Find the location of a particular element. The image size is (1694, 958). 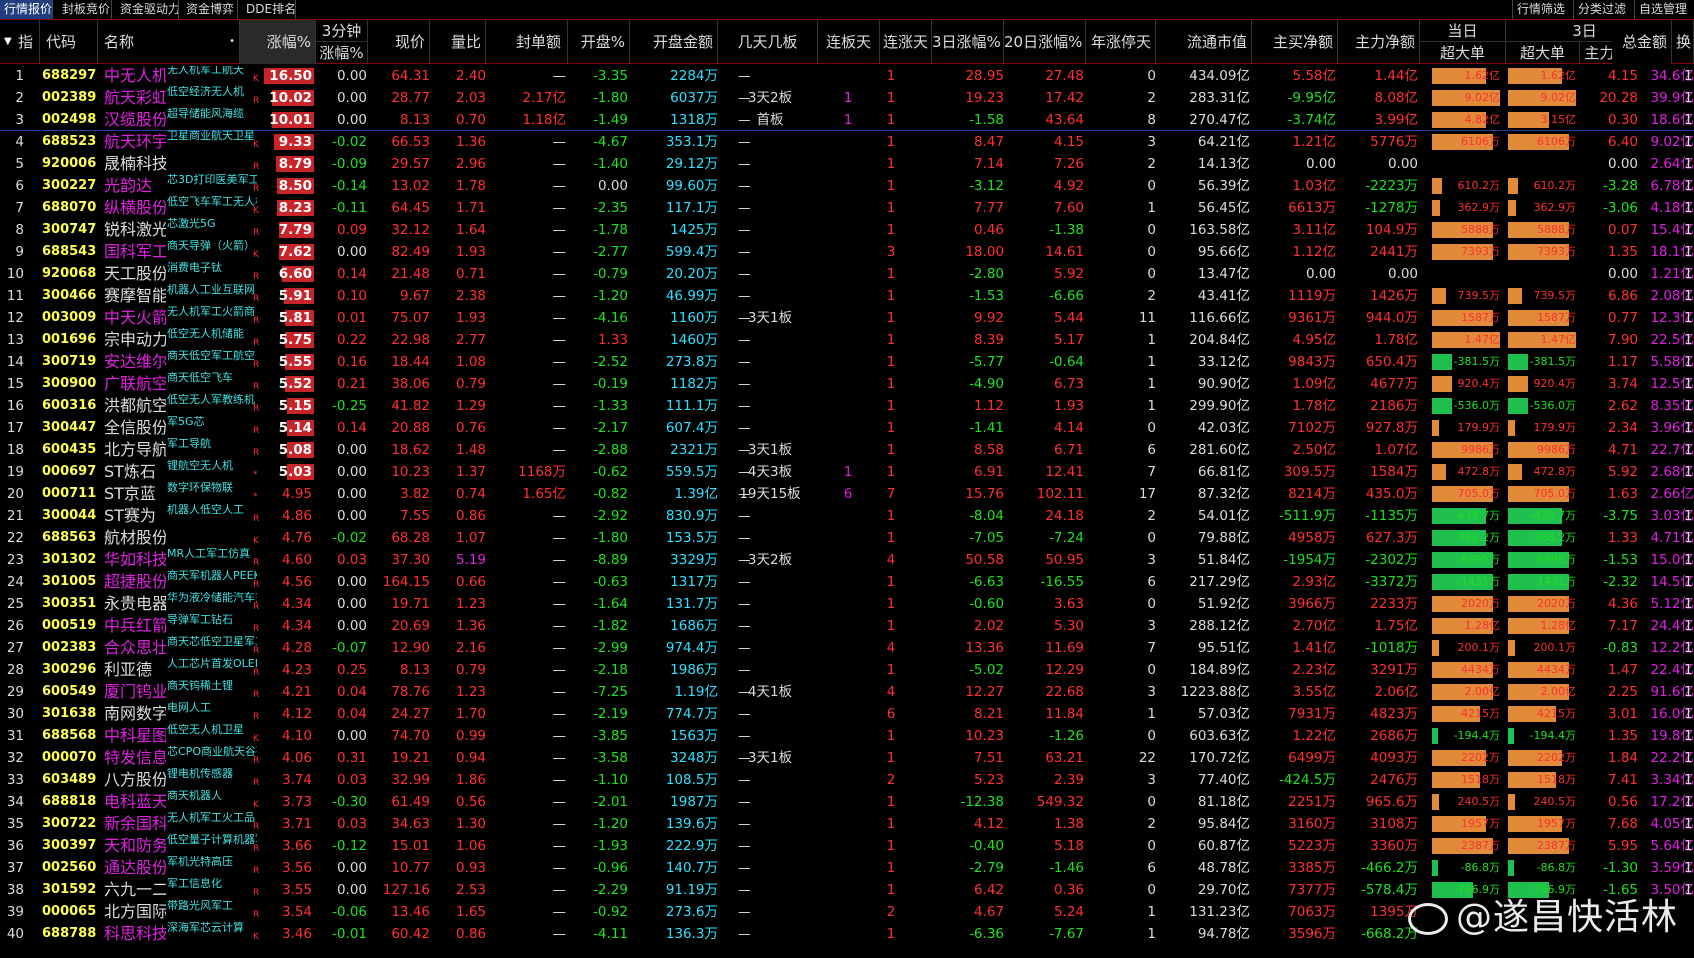

float-mcap: 184.89亿 is located at coordinates (1219, 670).